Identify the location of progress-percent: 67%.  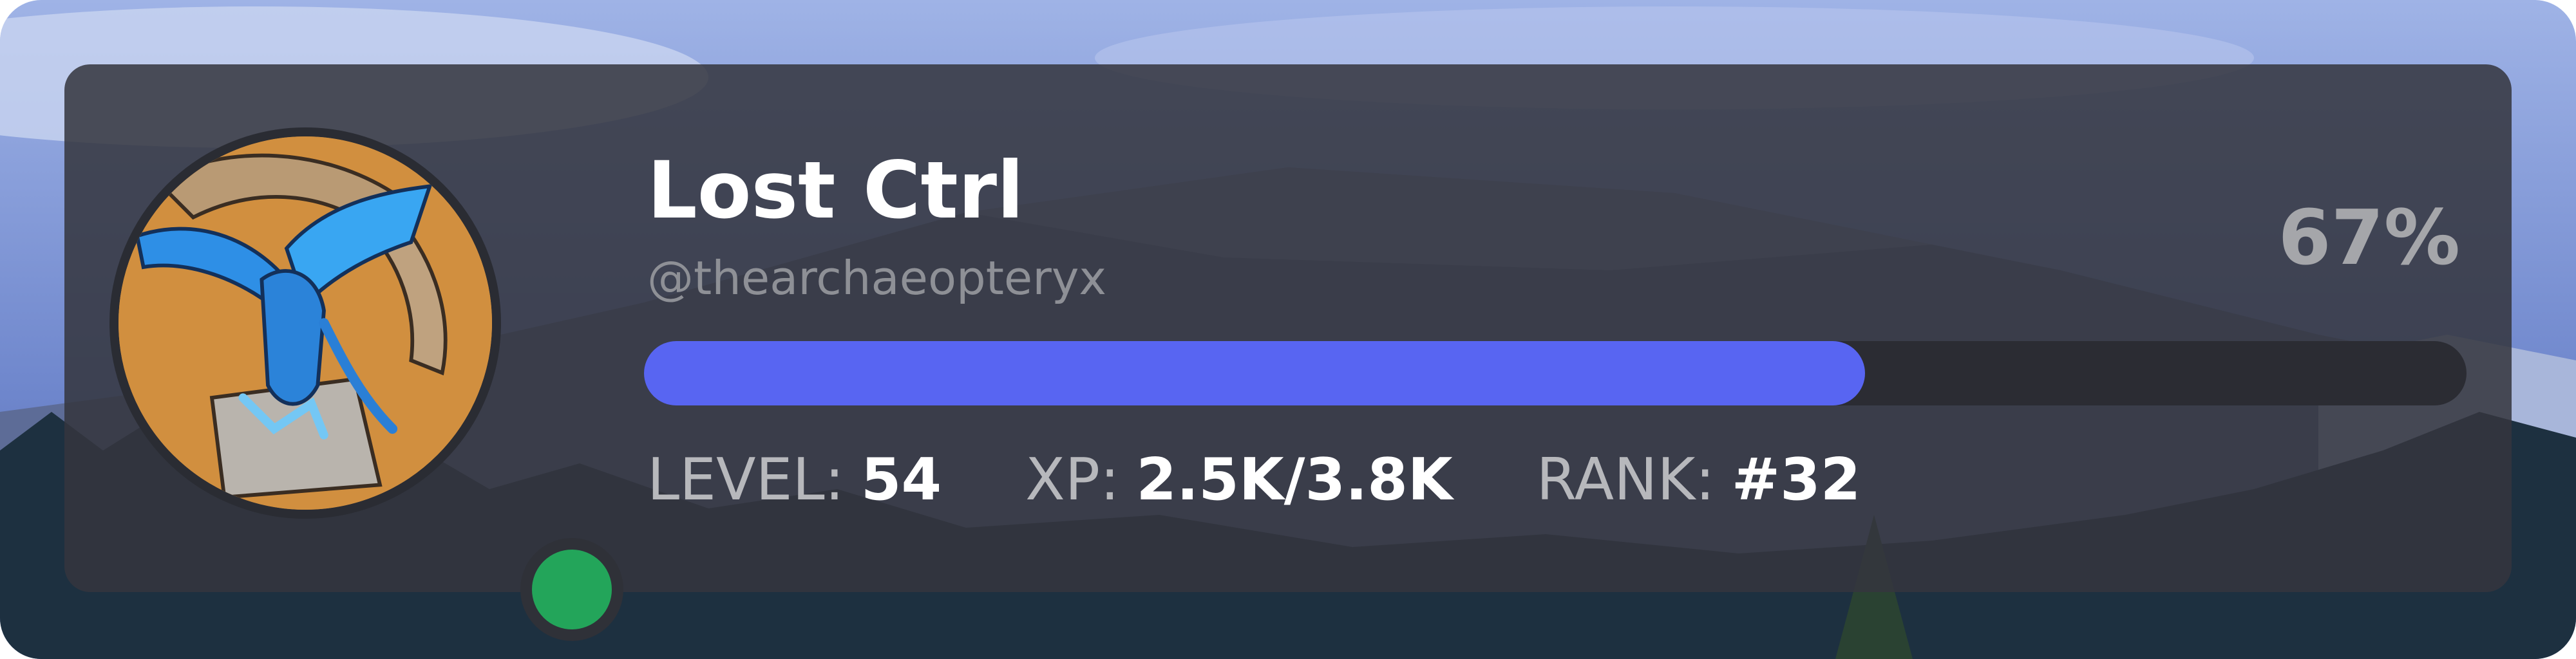
(2369, 237).